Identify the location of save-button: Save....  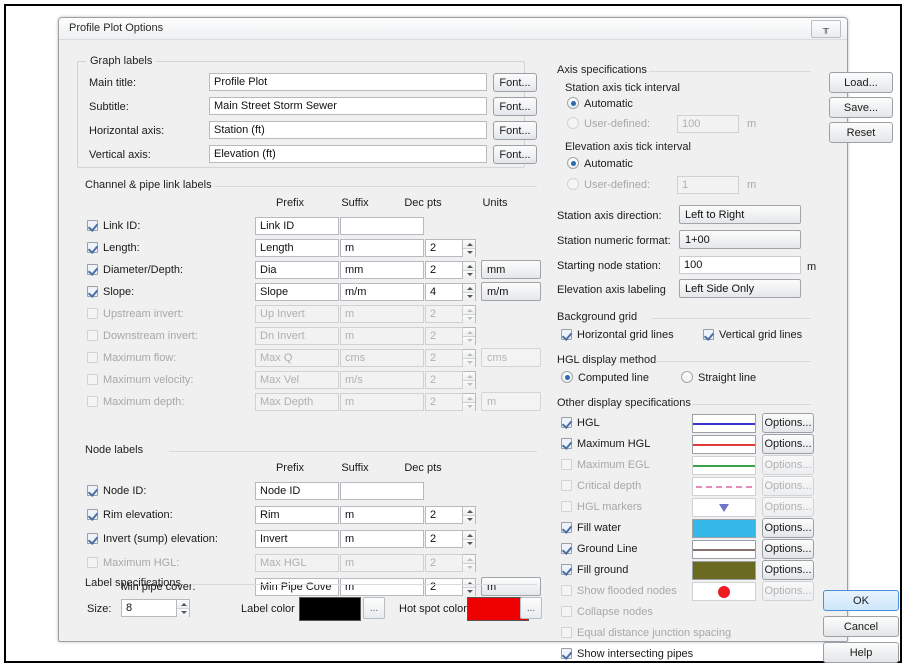
(861, 107).